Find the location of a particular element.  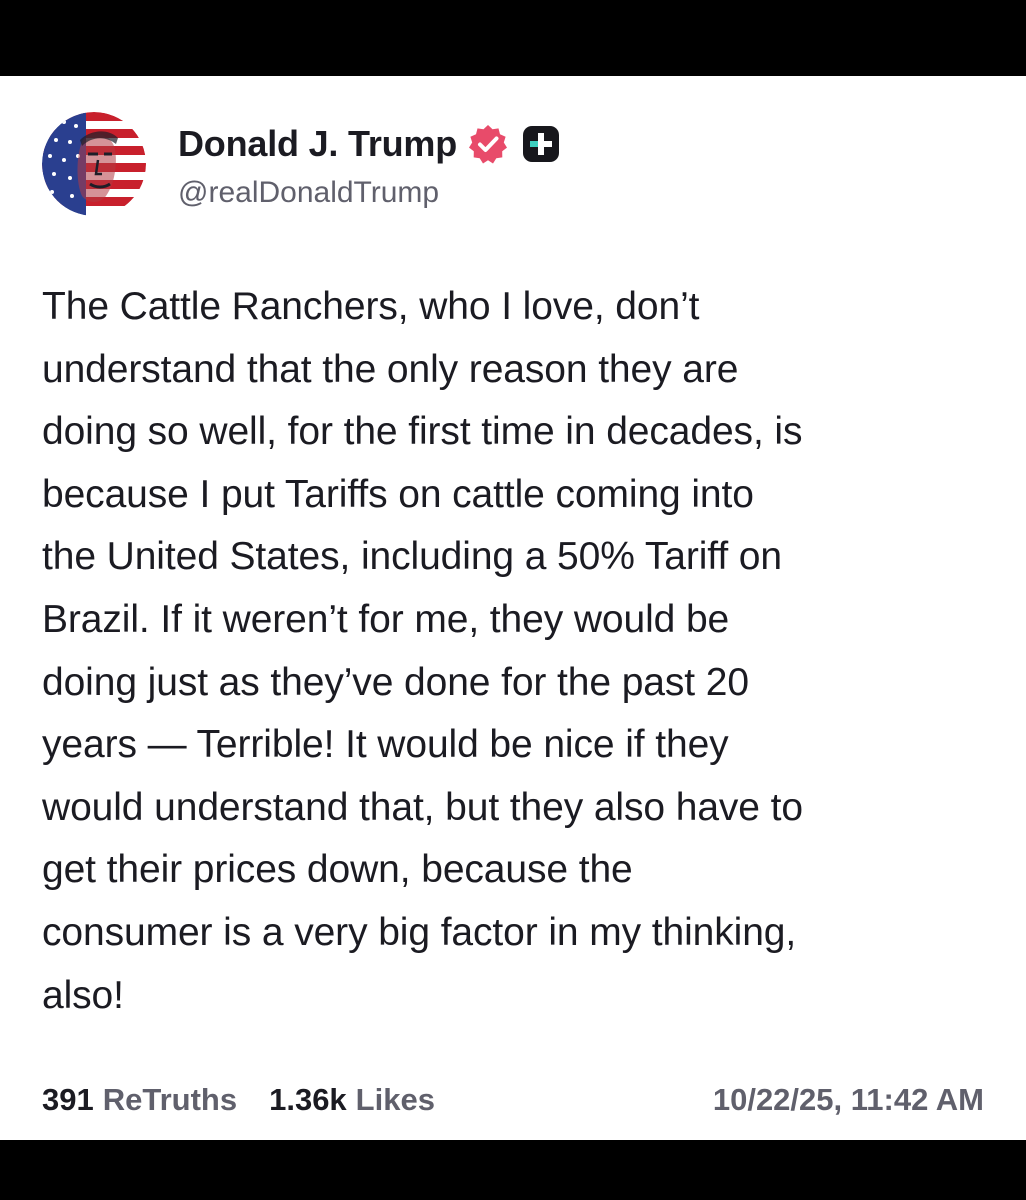

avatar is located at coordinates (94, 164).